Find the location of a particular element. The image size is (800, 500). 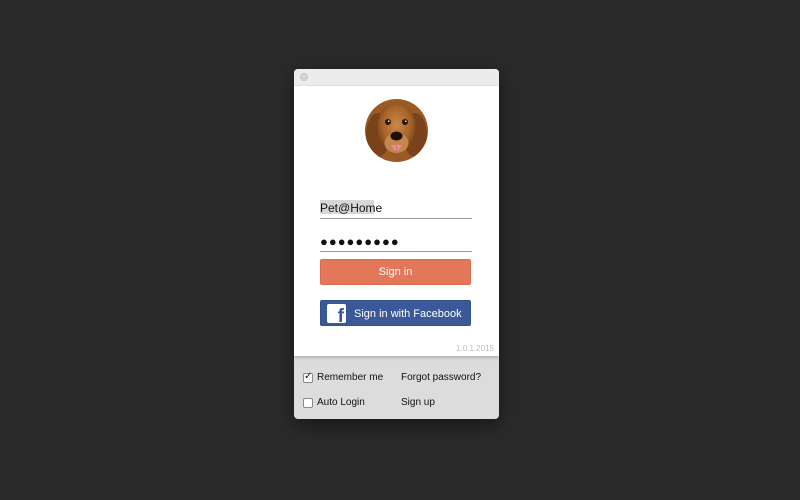

facebook-icon: f is located at coordinates (336, 315).